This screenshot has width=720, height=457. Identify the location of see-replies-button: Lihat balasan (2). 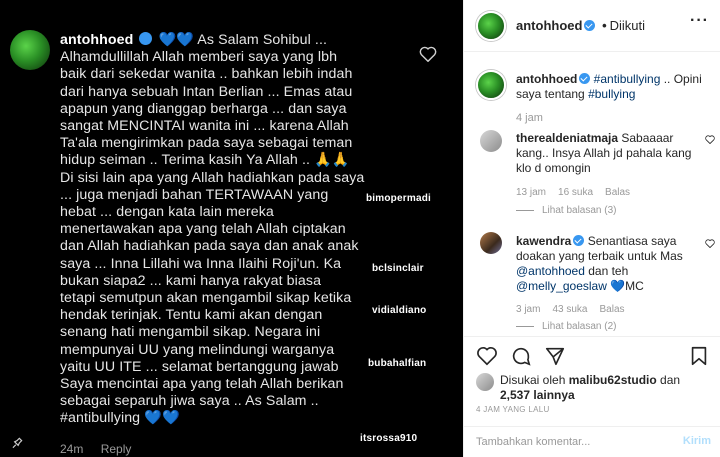
(566, 326).